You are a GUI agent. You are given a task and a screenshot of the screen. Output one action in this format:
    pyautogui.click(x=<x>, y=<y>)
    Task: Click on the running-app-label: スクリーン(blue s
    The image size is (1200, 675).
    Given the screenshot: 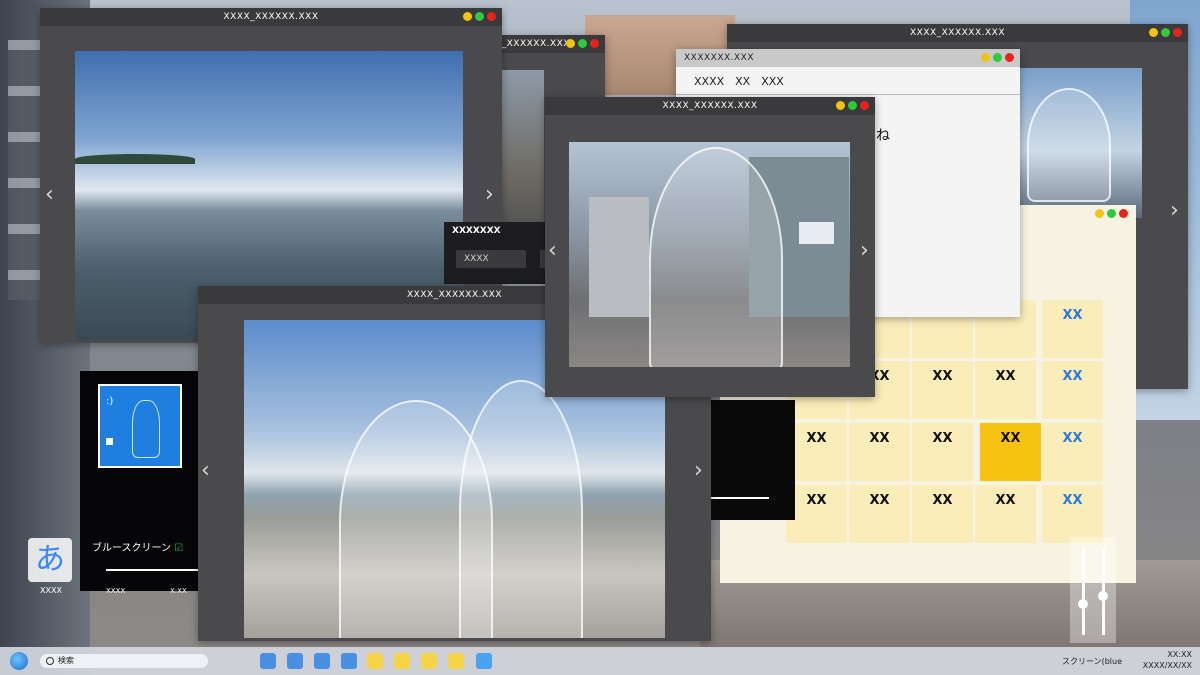 What is the action you would take?
    pyautogui.click(x=1092, y=661)
    